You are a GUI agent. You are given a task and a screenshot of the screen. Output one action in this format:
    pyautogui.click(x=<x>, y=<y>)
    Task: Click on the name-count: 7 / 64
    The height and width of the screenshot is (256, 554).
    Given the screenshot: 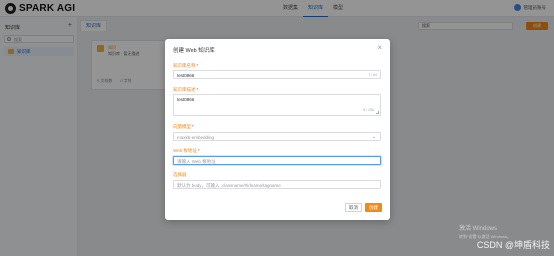 What is the action you would take?
    pyautogui.click(x=372, y=75)
    